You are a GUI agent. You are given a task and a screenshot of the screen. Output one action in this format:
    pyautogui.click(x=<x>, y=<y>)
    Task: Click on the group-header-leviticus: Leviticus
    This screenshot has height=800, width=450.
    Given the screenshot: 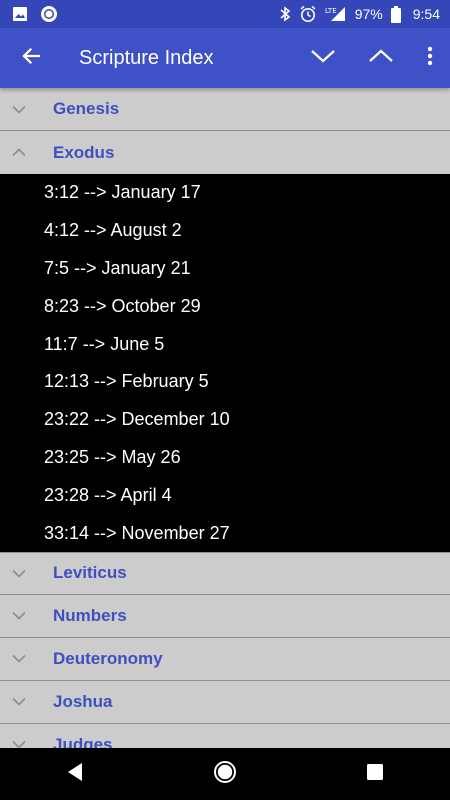 What is the action you would take?
    pyautogui.click(x=225, y=573)
    